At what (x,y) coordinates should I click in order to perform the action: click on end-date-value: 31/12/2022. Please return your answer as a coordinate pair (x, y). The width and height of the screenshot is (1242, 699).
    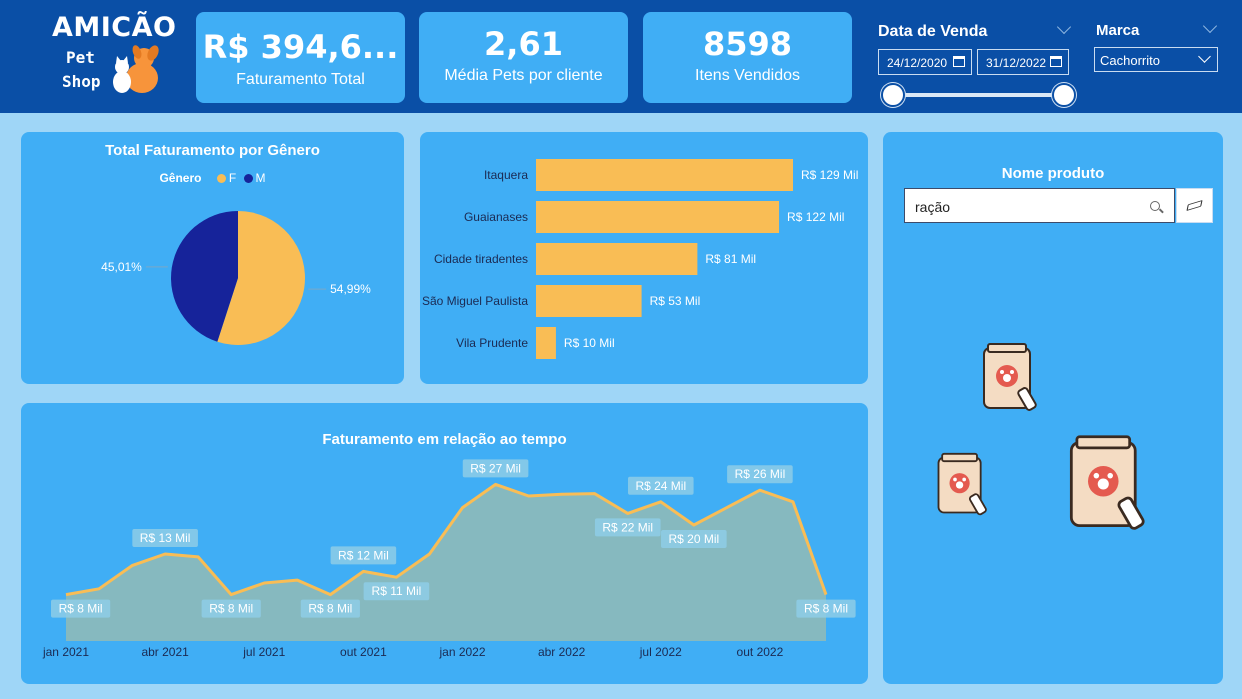
    Looking at the image, I should click on (1016, 63).